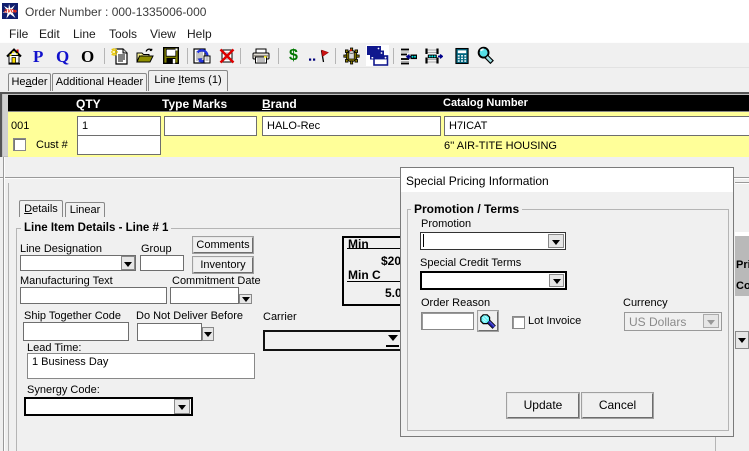  Describe the element at coordinates (9, 12) in the screenshot. I see `svg-text: avo` at that location.